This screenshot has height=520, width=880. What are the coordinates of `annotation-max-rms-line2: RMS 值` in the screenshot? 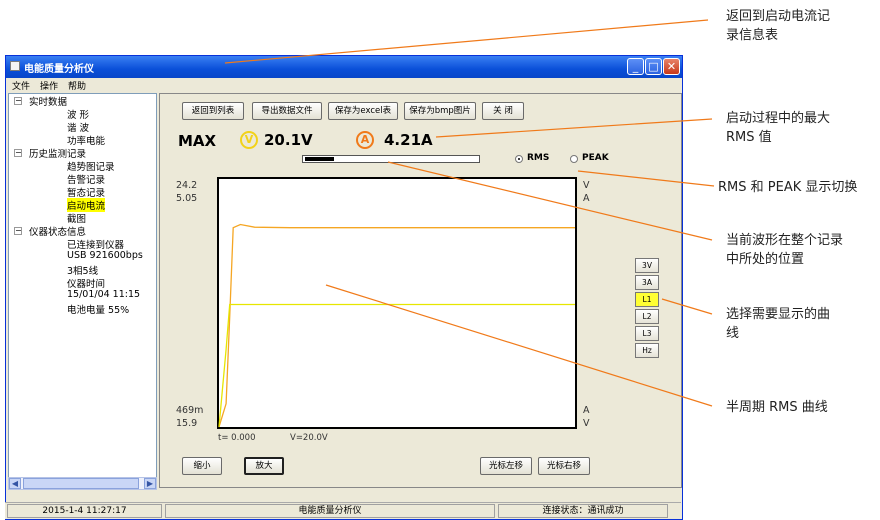 It's located at (749, 137).